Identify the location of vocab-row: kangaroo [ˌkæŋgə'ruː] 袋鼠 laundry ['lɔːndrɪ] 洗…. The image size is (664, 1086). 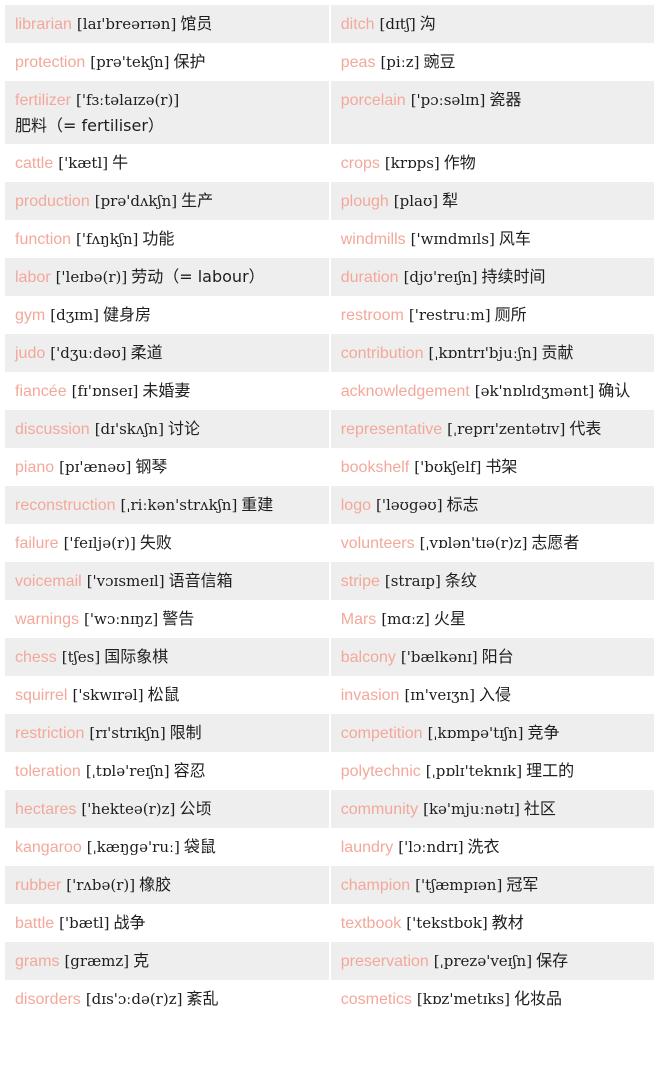
(330, 847).